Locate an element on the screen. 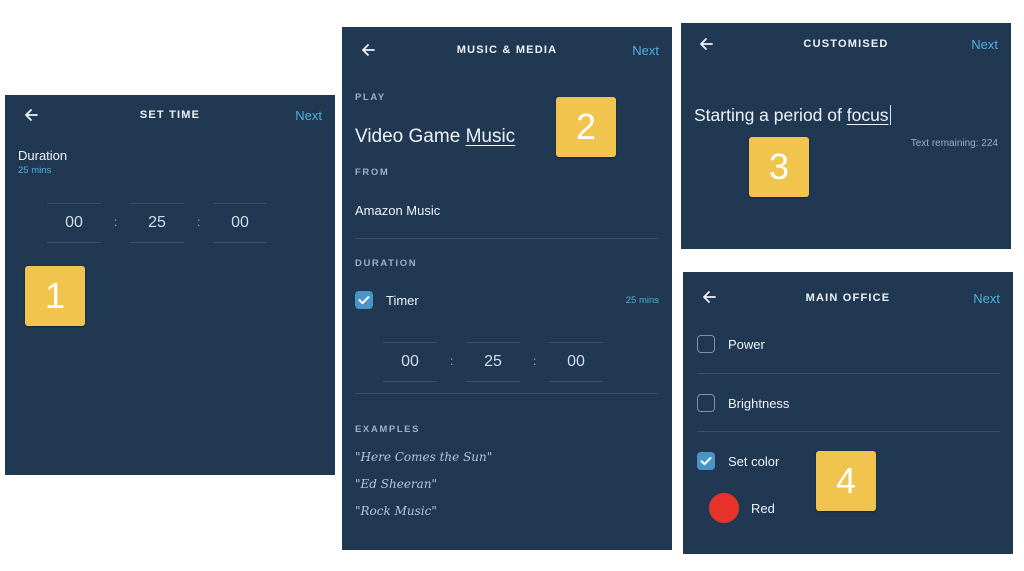 The height and width of the screenshot is (571, 1024). text-keyword: focus is located at coordinates (868, 115).